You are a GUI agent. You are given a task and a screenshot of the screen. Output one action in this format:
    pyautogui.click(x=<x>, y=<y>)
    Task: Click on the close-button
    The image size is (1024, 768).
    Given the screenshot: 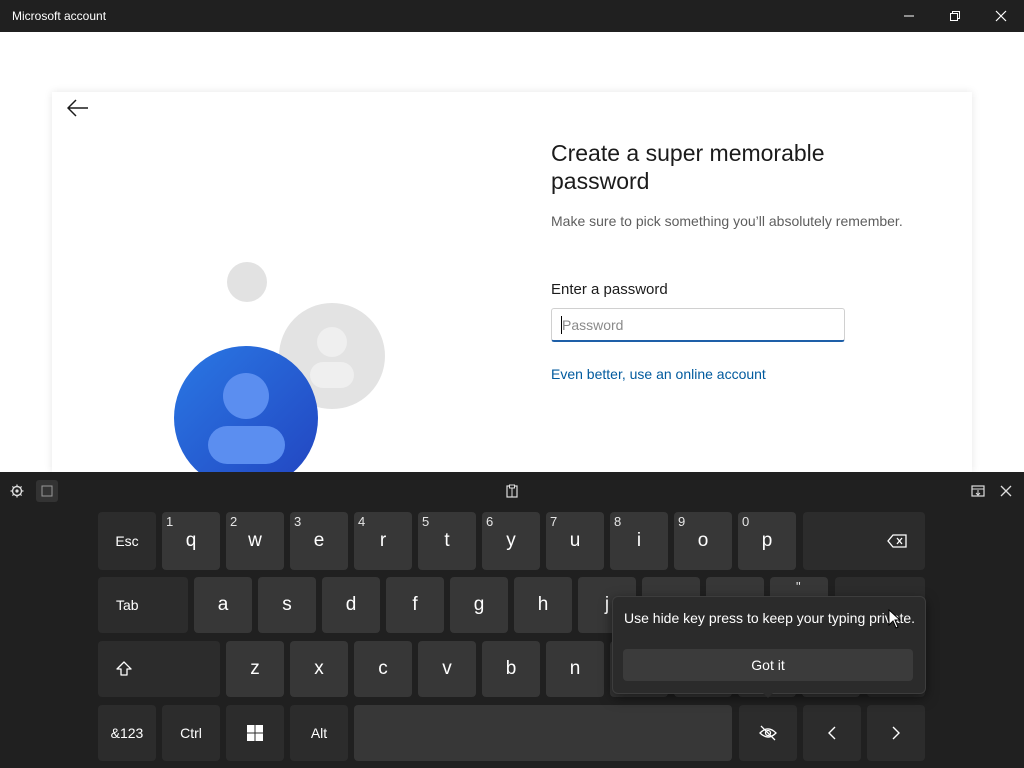 What is the action you would take?
    pyautogui.click(x=1001, y=16)
    